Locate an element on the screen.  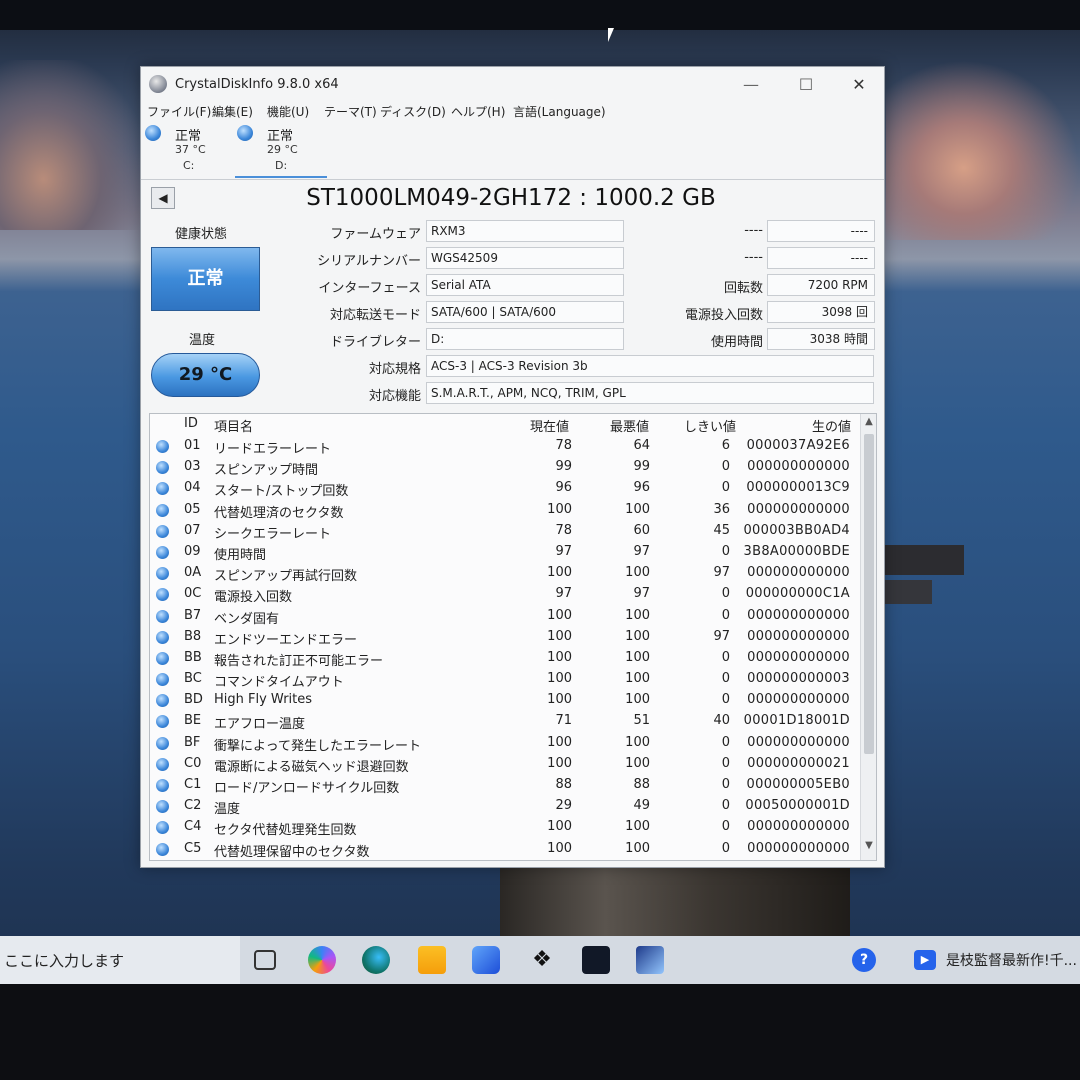
attribute-current: 78 is located at coordinates (563, 445).